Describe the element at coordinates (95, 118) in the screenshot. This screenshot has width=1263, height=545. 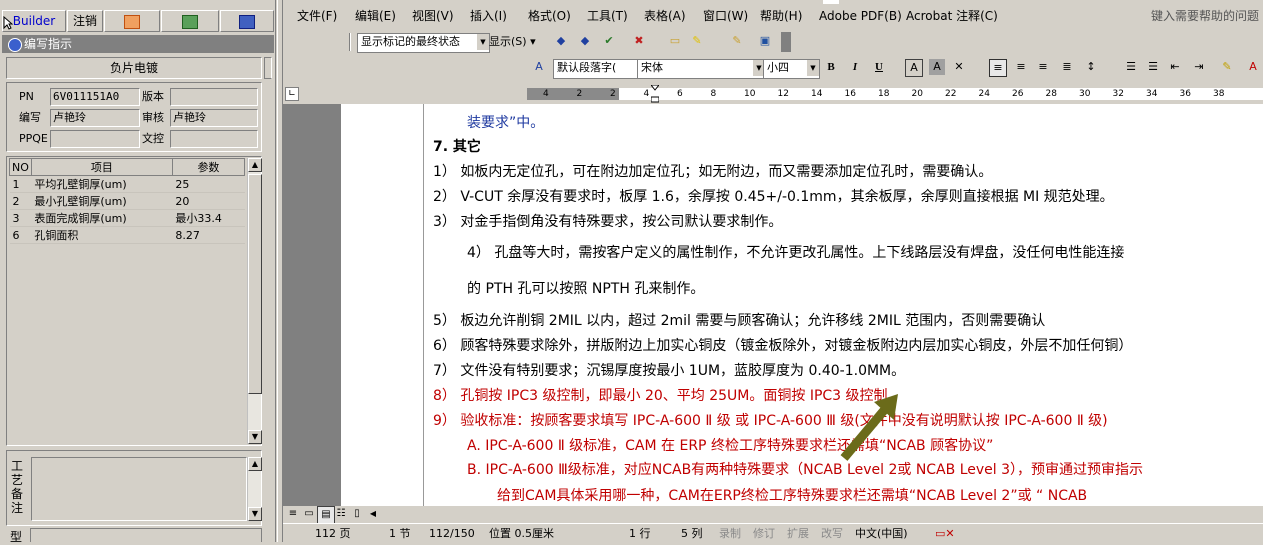
I see `writer-field: 卢艳玲` at that location.